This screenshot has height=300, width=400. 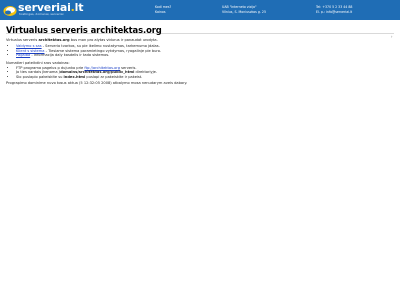 I want to click on header-link-prices: Kainos, so click(x=163, y=12).